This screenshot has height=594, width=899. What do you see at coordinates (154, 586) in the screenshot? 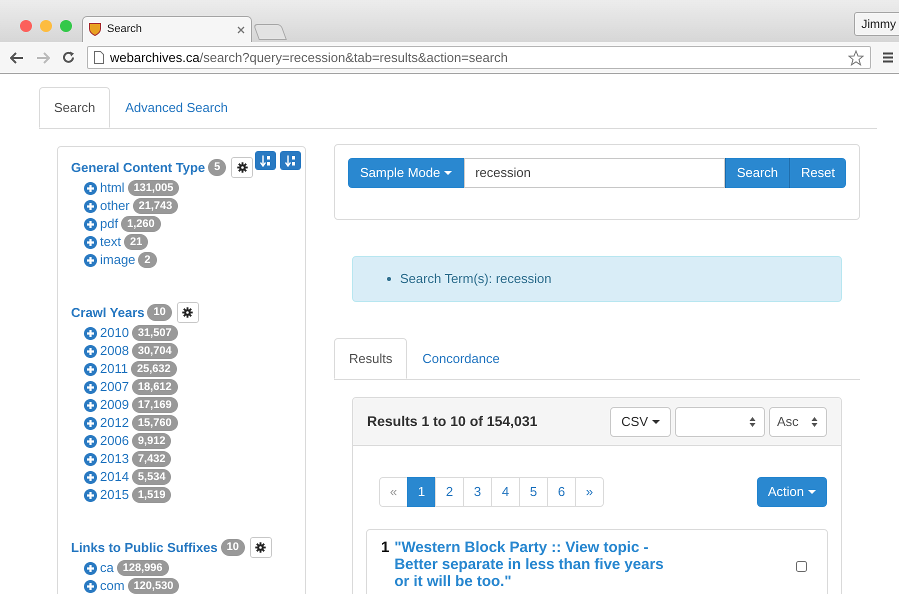
I see `count-badge: 120,530` at bounding box center [154, 586].